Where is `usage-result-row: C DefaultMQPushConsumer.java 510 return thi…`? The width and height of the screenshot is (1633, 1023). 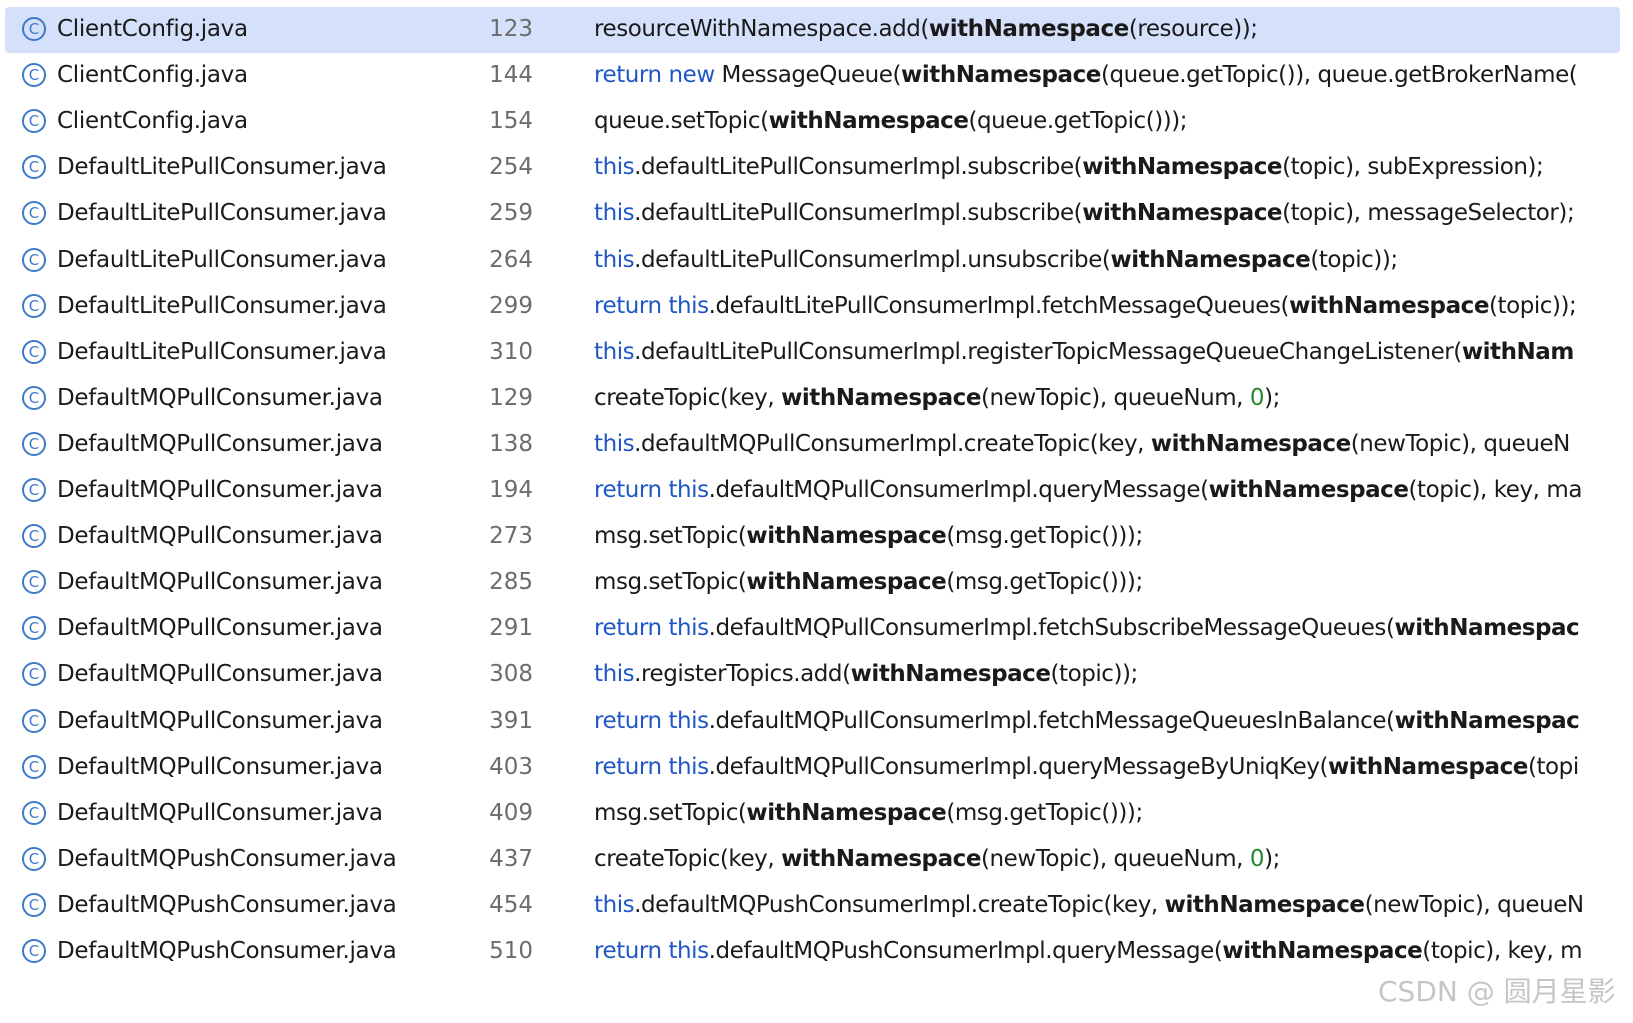
usage-result-row: C DefaultMQPushConsumer.java 510 return thi… is located at coordinates (816, 953).